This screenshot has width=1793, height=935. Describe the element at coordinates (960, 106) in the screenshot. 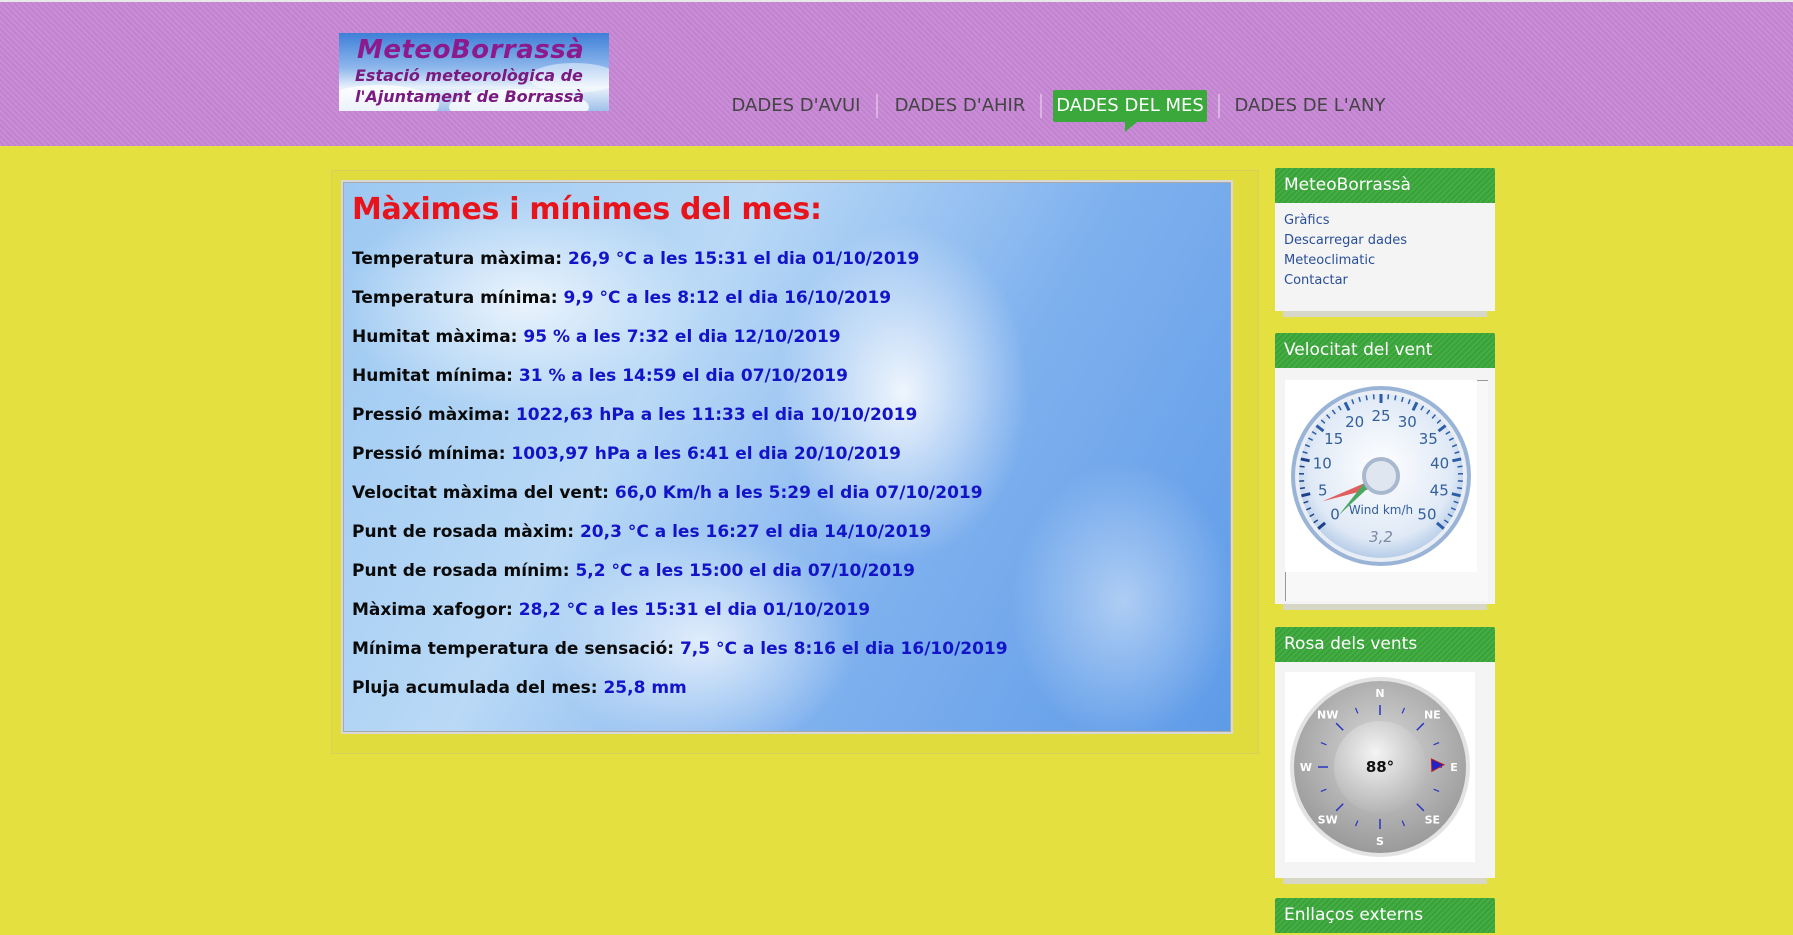

I see `nav-dades-ahir: DADES D'AHIR` at that location.